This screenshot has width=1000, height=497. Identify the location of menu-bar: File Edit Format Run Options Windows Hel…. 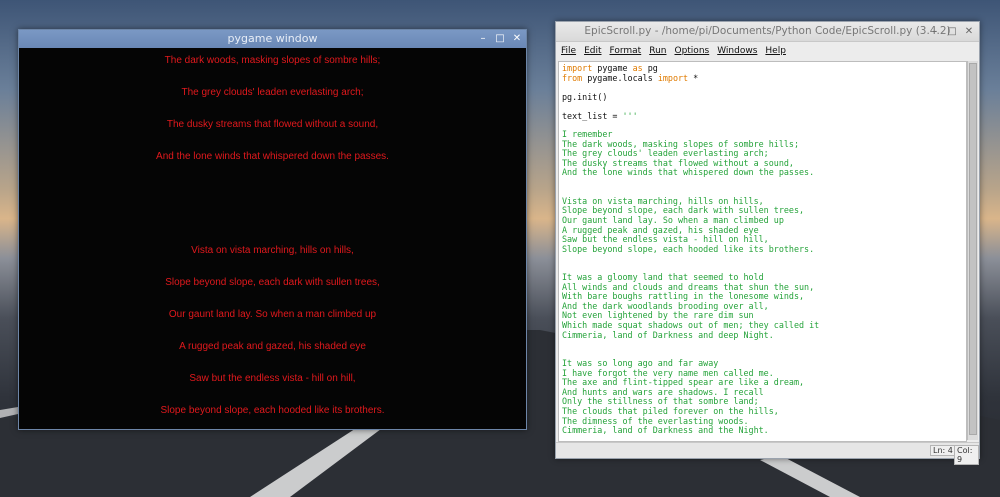
(767, 50).